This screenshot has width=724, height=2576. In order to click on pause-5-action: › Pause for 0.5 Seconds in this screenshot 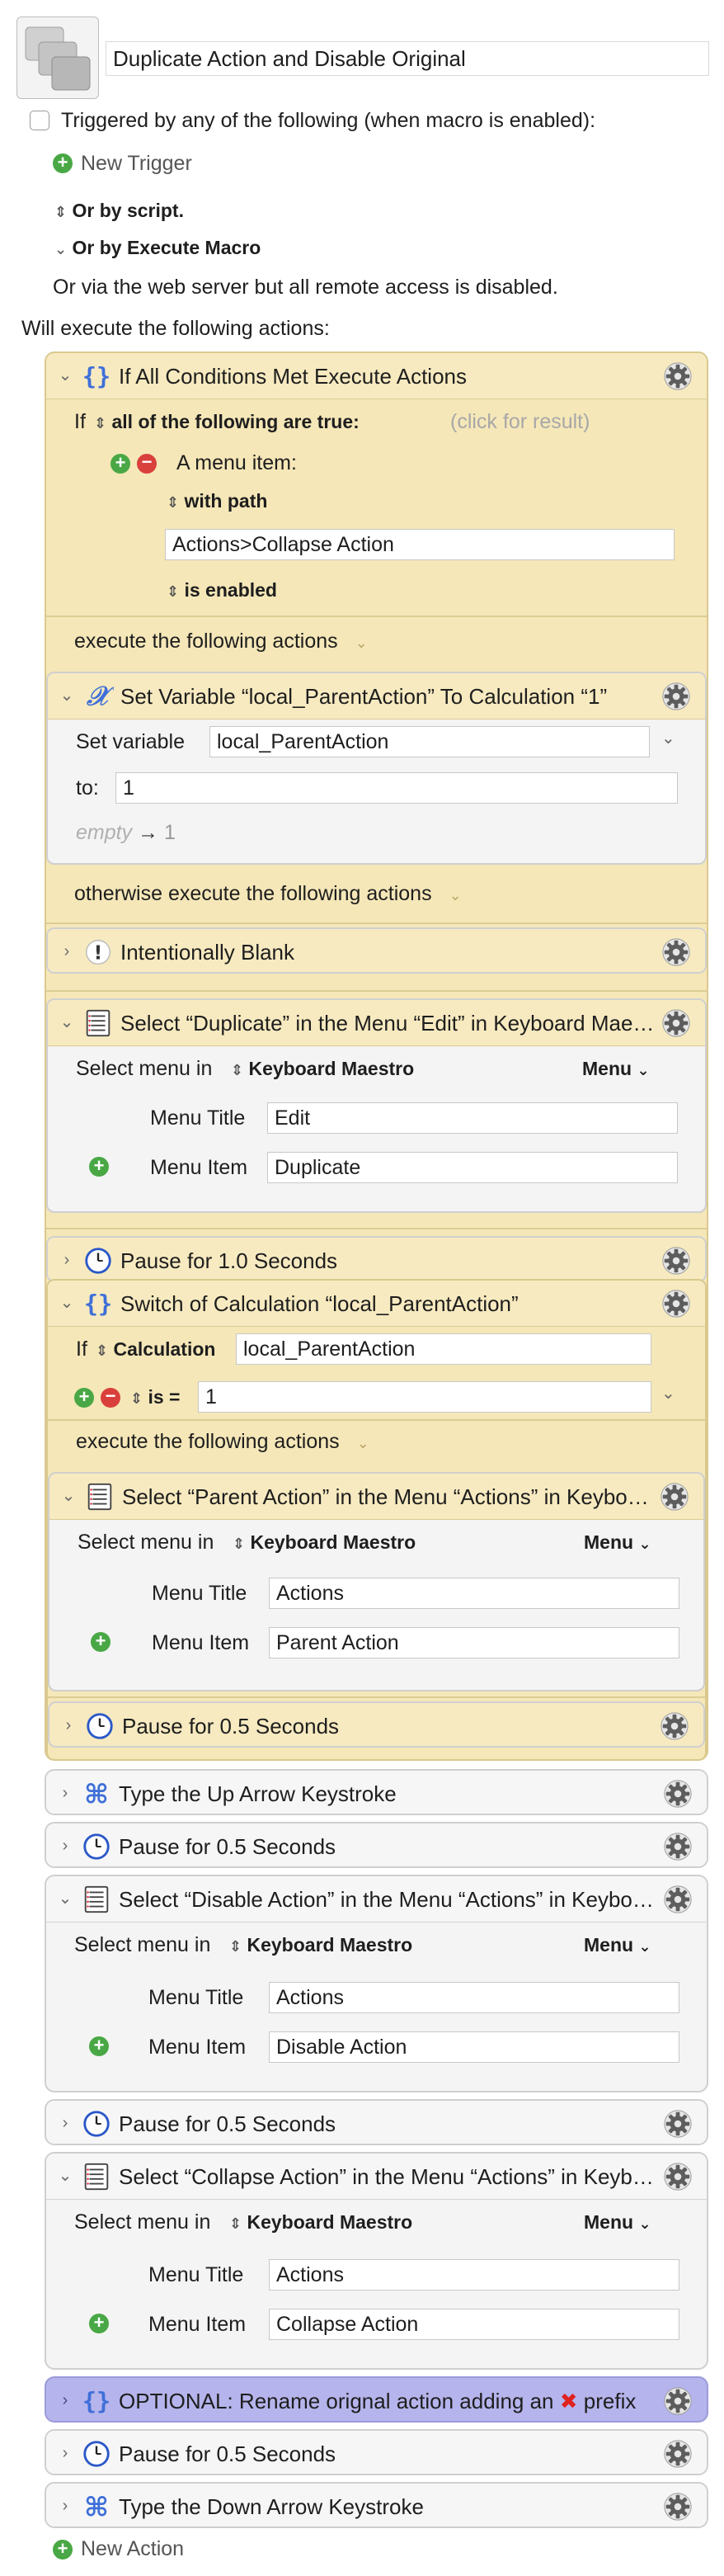, I will do `click(376, 2452)`.